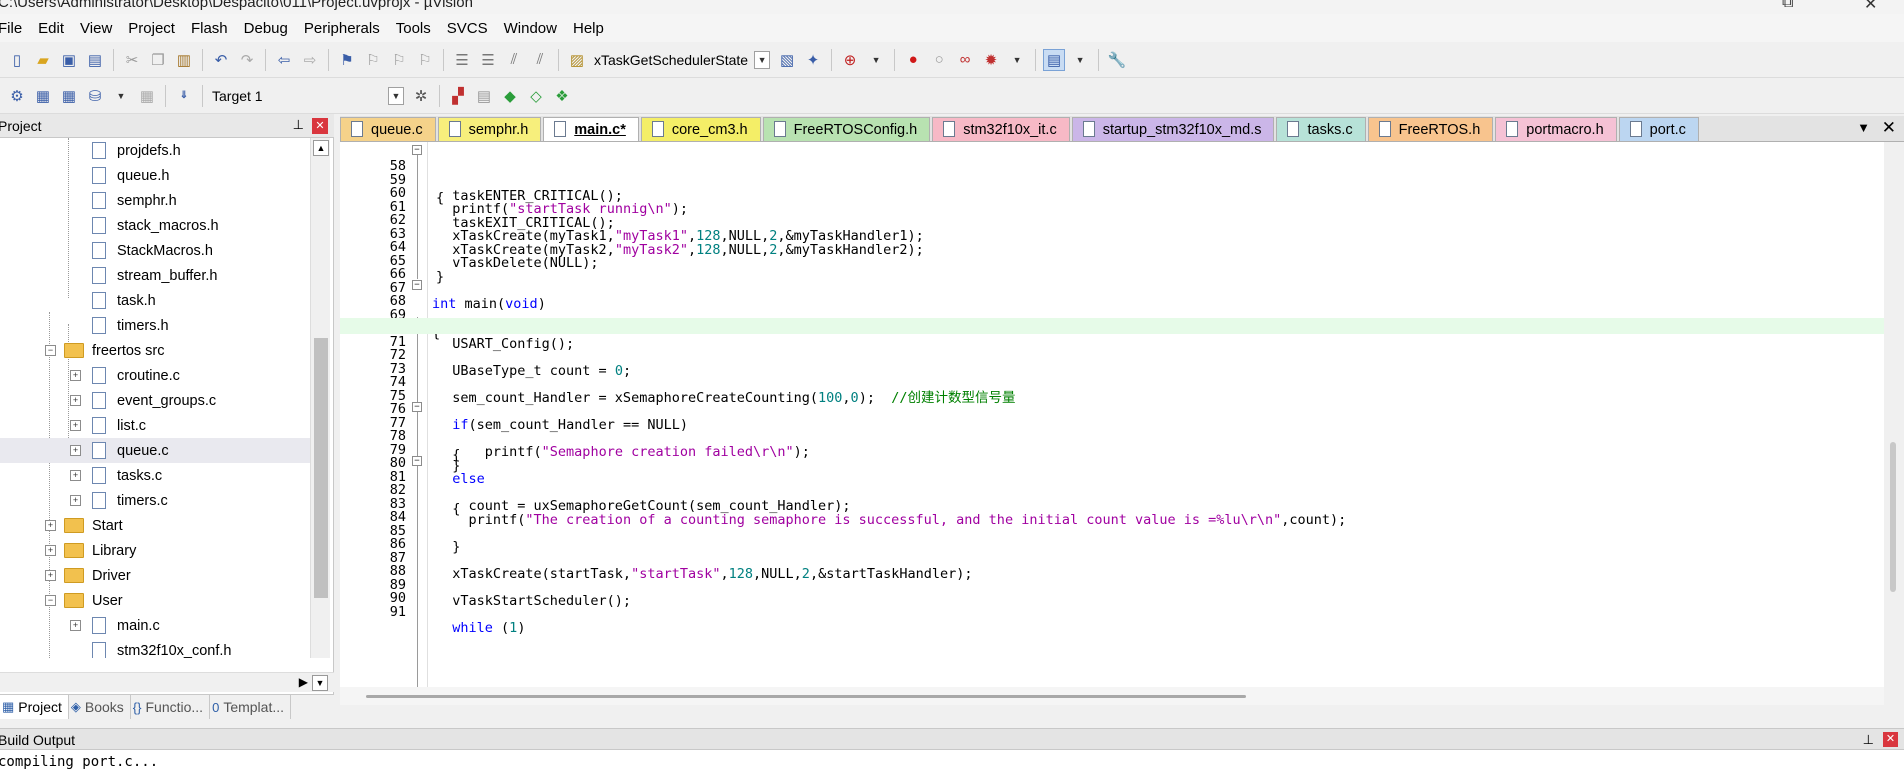 The height and width of the screenshot is (772, 1904). I want to click on tree-folder-library: + Library, so click(156, 550).